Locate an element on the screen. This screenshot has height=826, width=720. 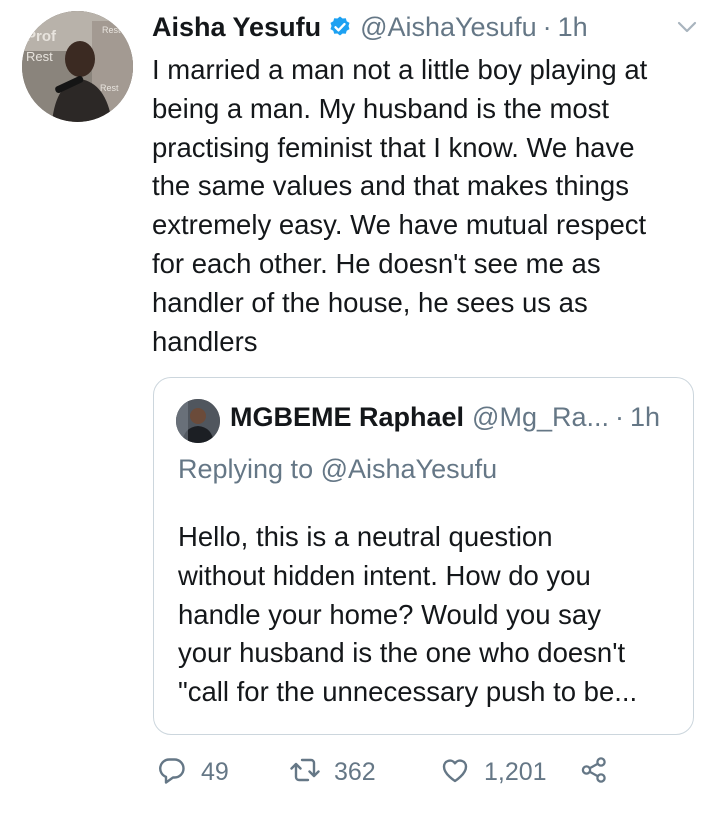
retweet-icon is located at coordinates (305, 772).